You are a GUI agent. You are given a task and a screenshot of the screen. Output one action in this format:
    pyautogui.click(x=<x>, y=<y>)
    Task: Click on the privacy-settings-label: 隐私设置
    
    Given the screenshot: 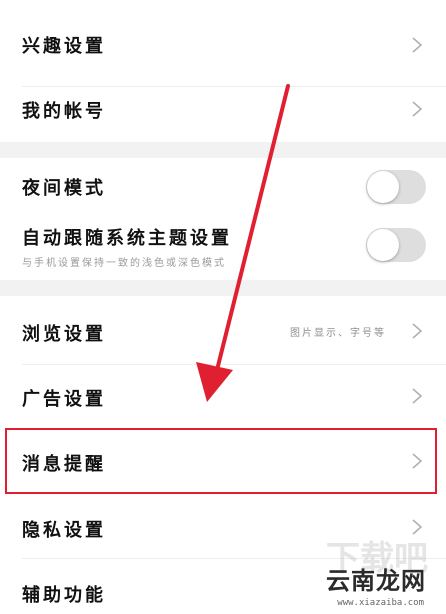 What is the action you would take?
    pyautogui.click(x=64, y=530)
    